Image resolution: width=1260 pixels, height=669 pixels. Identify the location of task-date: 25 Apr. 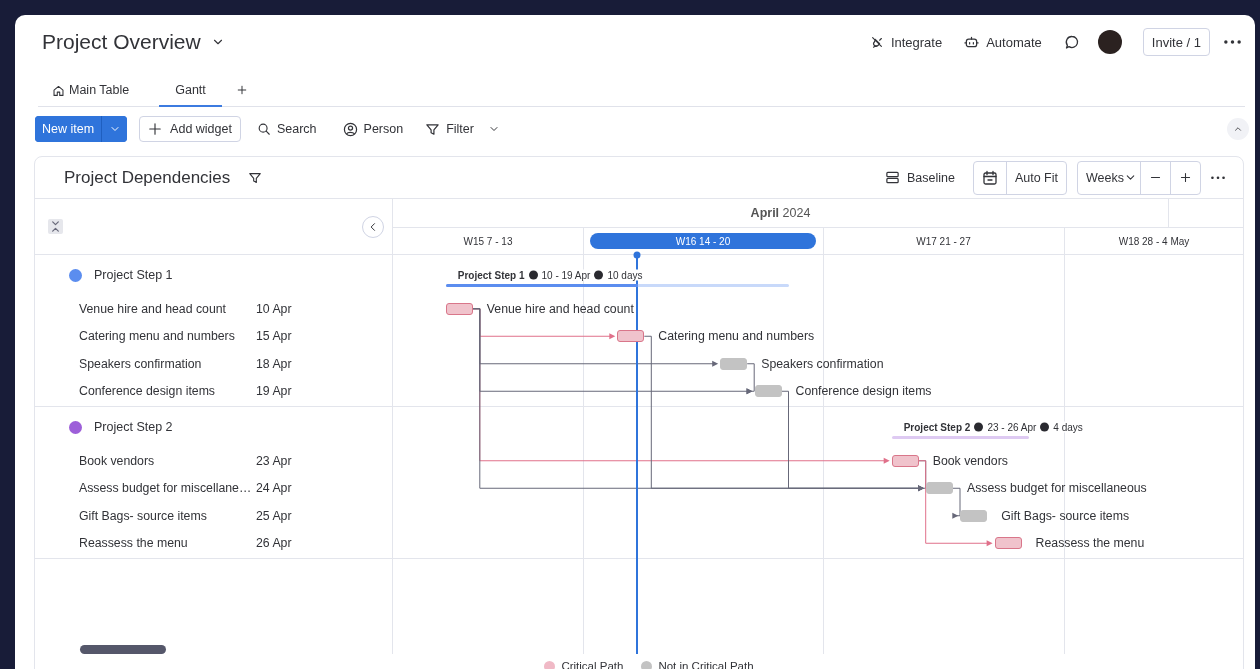
(274, 515).